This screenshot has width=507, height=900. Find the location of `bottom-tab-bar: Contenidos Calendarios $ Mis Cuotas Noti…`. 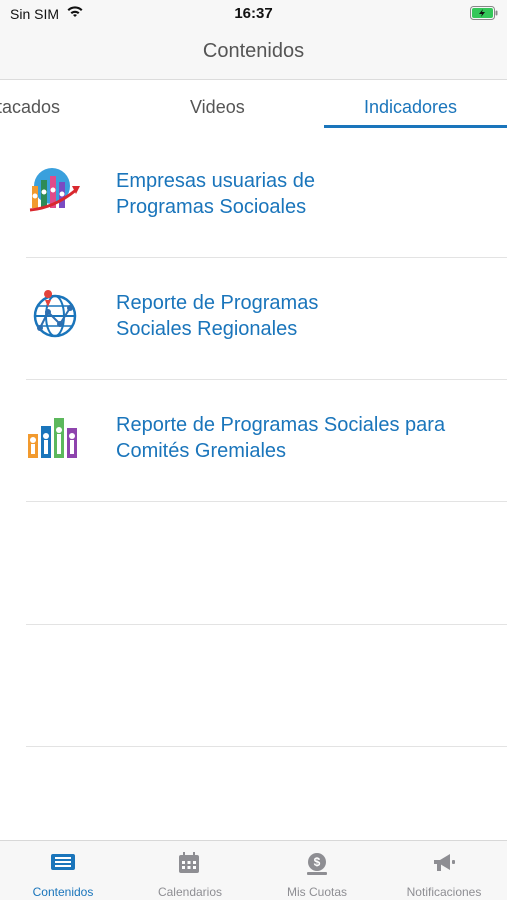

bottom-tab-bar: Contenidos Calendarios $ Mis Cuotas Noti… is located at coordinates (253, 870).